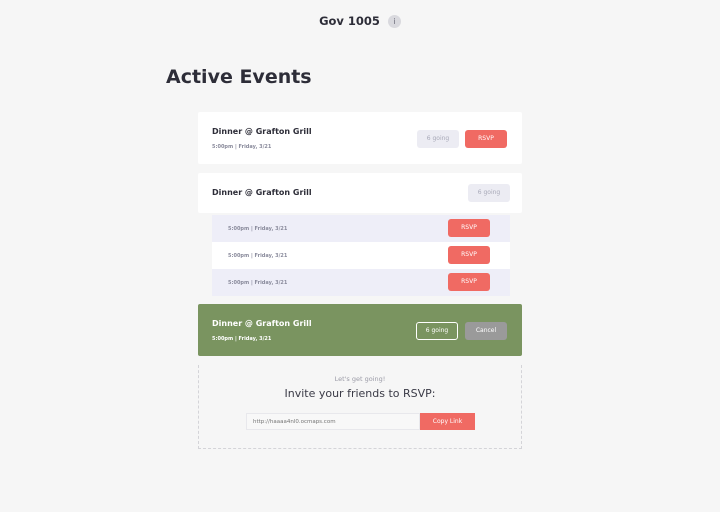 The image size is (720, 512). I want to click on invite-kicker: Let's get going!, so click(360, 379).